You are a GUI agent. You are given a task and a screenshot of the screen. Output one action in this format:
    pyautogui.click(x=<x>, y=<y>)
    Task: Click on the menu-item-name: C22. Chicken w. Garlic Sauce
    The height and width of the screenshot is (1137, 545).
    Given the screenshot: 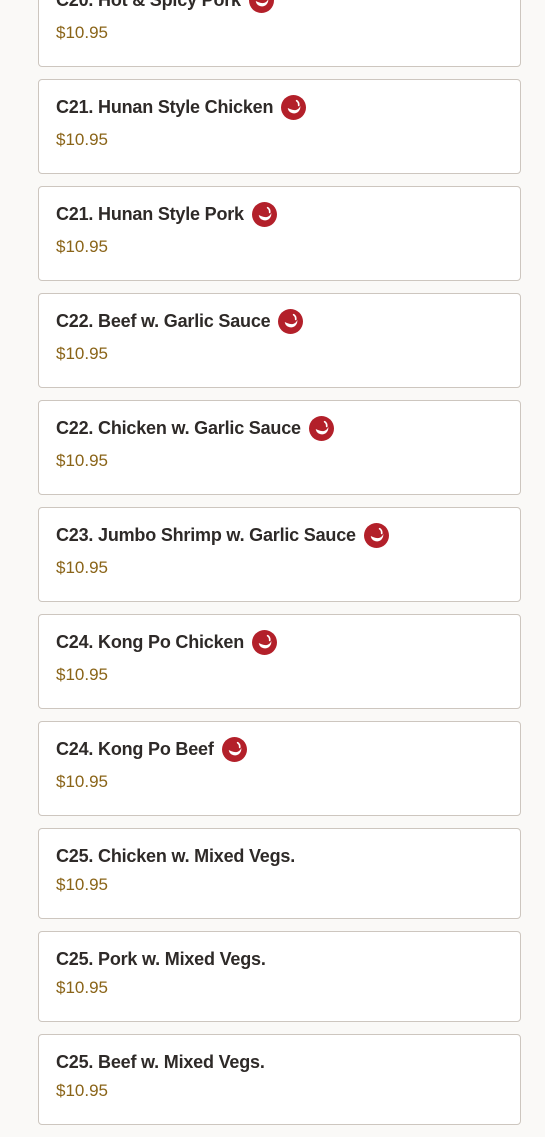 What is the action you would take?
    pyautogui.click(x=178, y=428)
    